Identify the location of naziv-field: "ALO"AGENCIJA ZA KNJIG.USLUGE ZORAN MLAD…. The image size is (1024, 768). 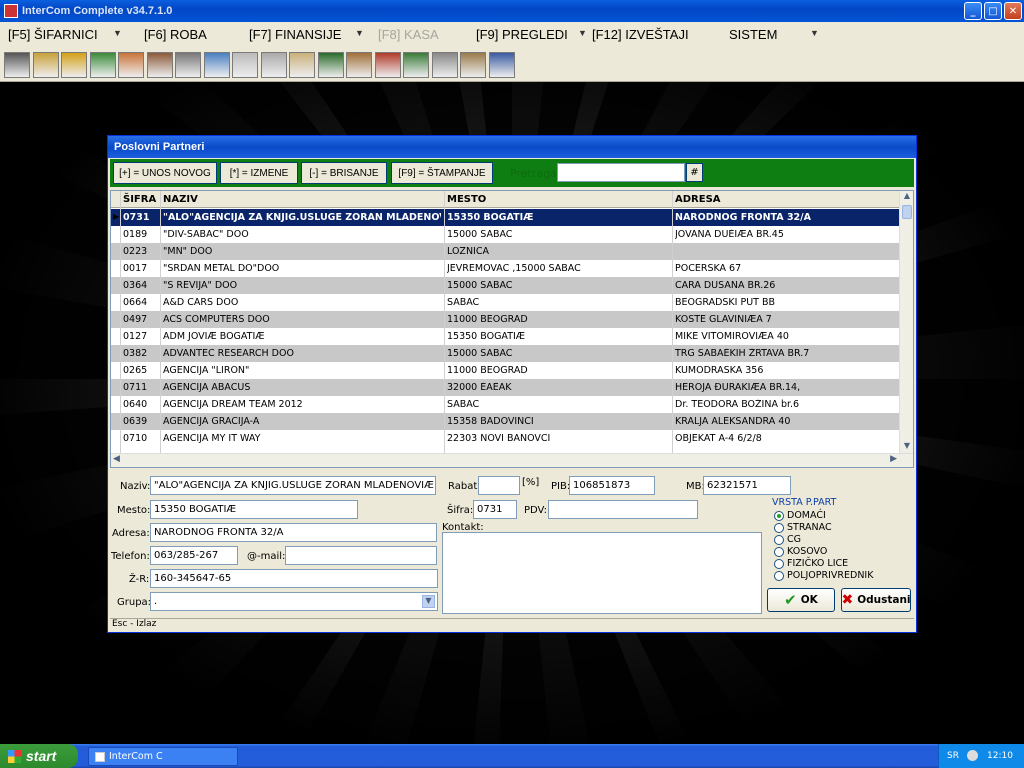
(293, 485).